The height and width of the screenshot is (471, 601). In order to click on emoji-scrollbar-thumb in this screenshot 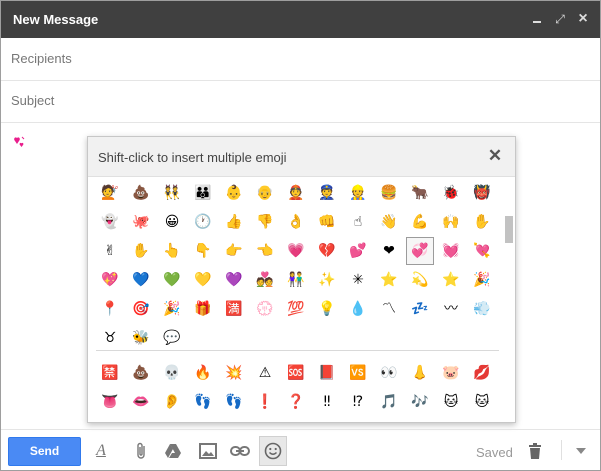, I will do `click(509, 229)`.